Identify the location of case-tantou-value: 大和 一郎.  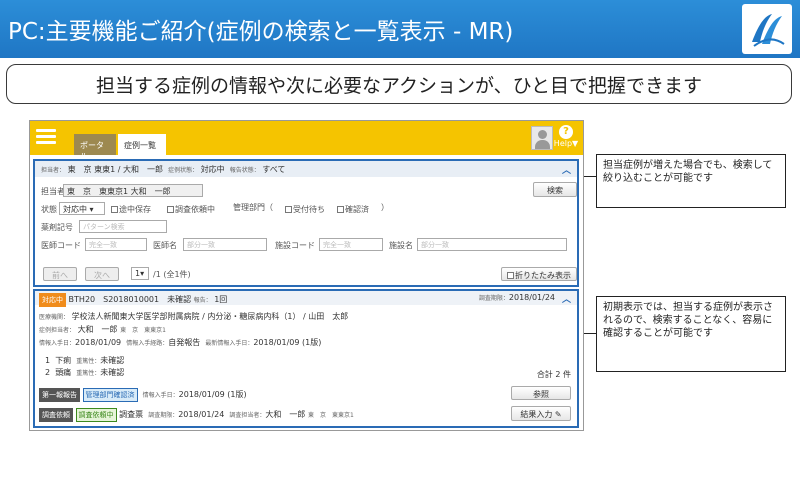
(97, 329).